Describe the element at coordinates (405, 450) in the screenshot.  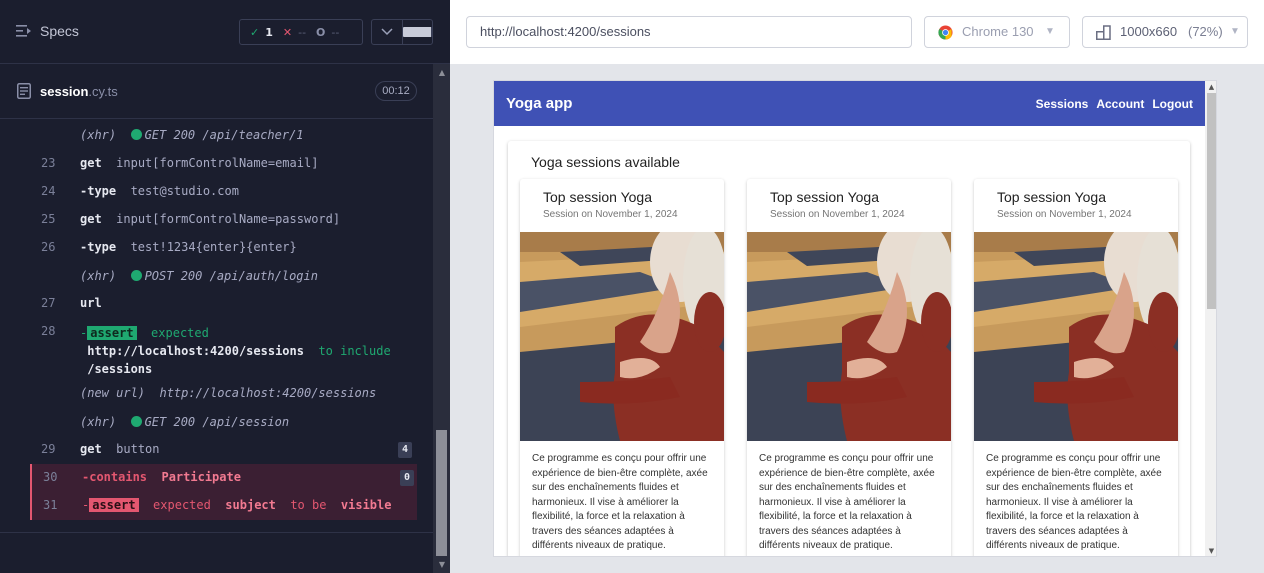
I see `element-count-badge: 4` at that location.